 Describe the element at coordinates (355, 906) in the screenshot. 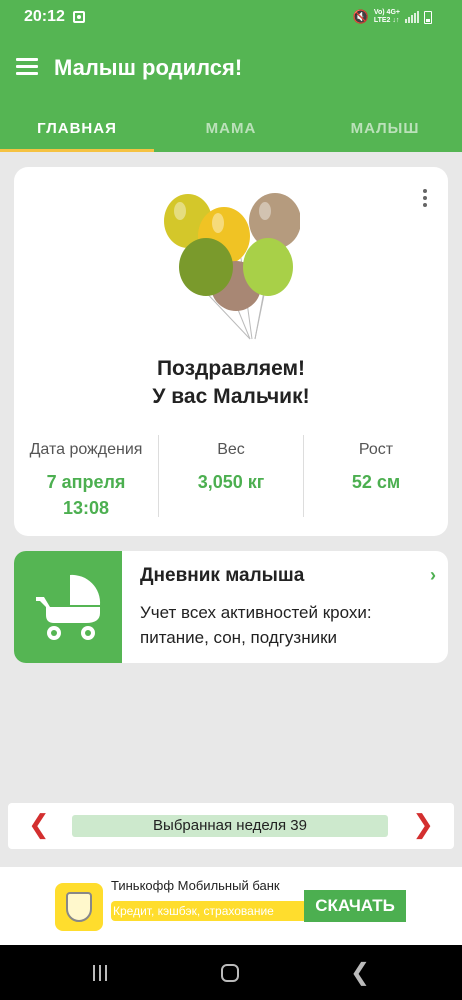

I see `download-button: СКАЧАТЬ` at that location.